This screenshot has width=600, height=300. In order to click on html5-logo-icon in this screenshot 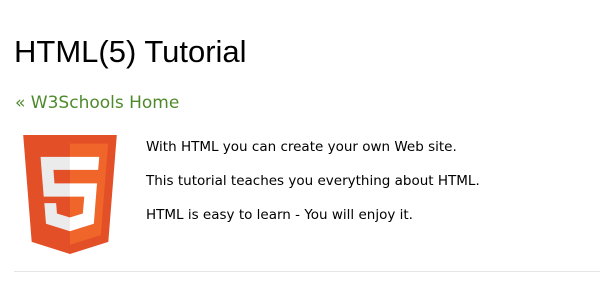, I will do `click(70, 194)`.